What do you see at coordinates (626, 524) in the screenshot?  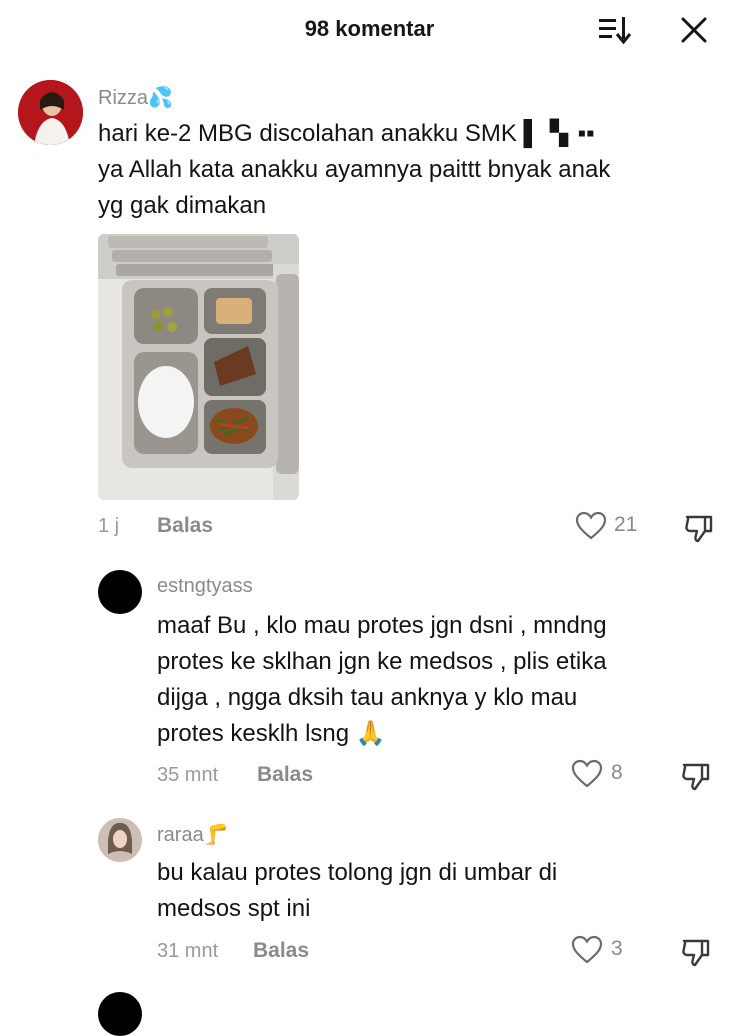 I see `like-count: 21` at bounding box center [626, 524].